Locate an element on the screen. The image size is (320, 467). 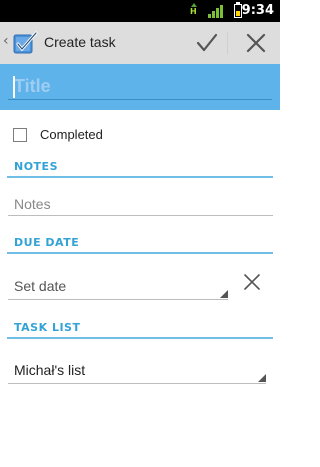
signal-icon is located at coordinates (215, 11).